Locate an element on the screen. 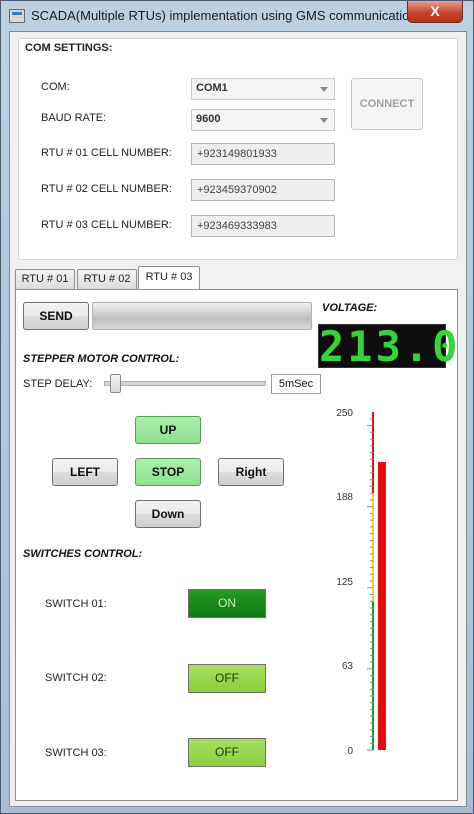  connect-button: CONNECT is located at coordinates (387, 104).